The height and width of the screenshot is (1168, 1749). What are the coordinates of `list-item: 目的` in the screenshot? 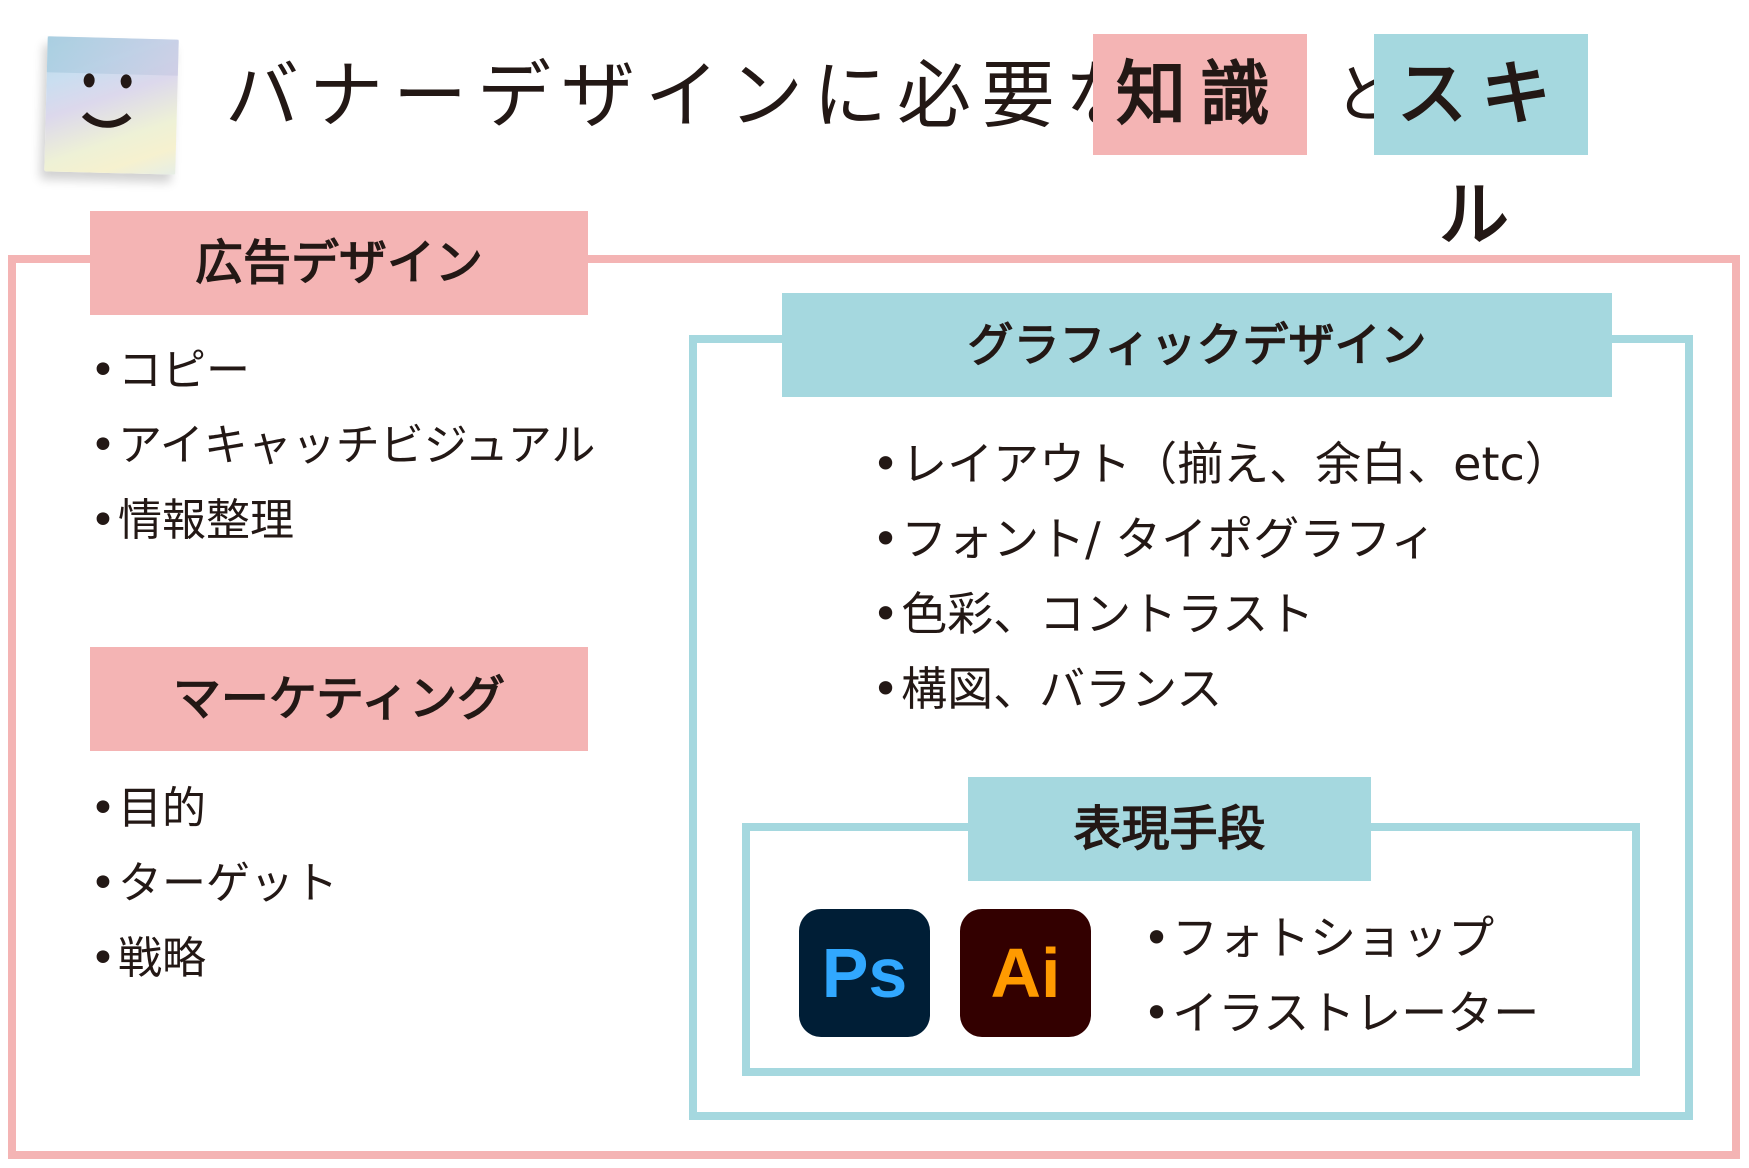 It's located at (214, 808).